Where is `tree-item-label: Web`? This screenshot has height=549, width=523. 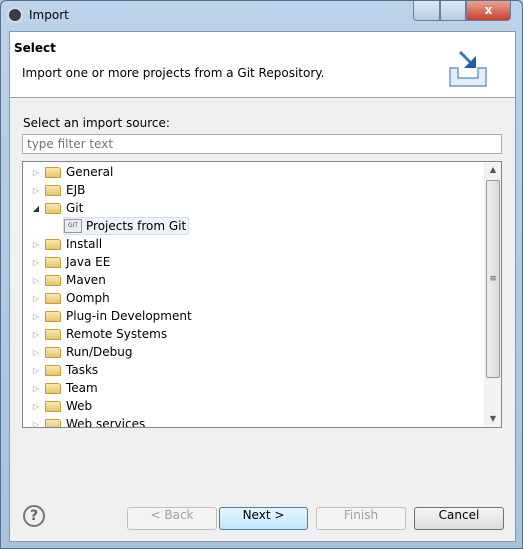
tree-item-label: Web is located at coordinates (79, 406).